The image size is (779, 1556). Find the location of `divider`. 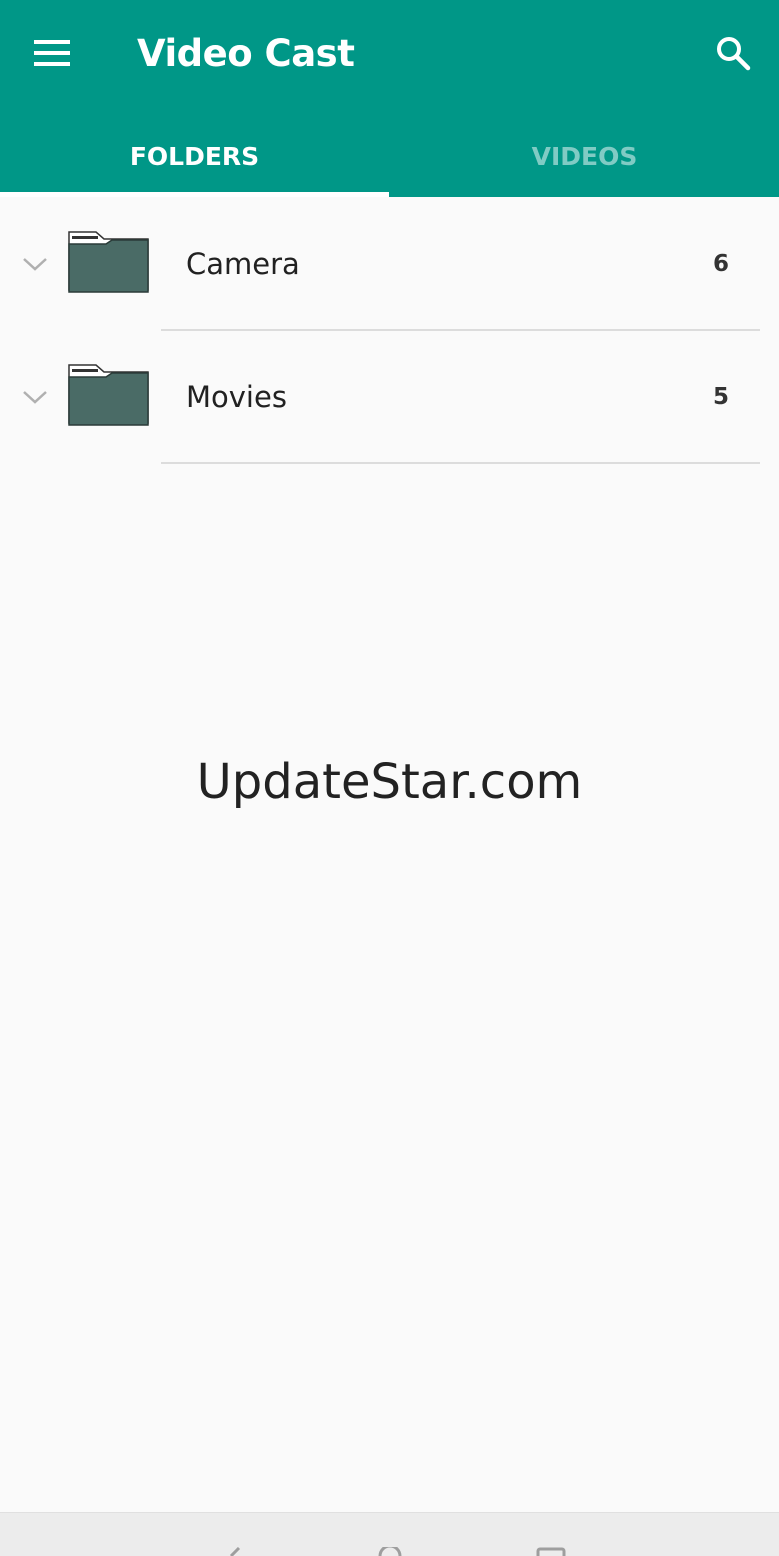

divider is located at coordinates (460, 463).